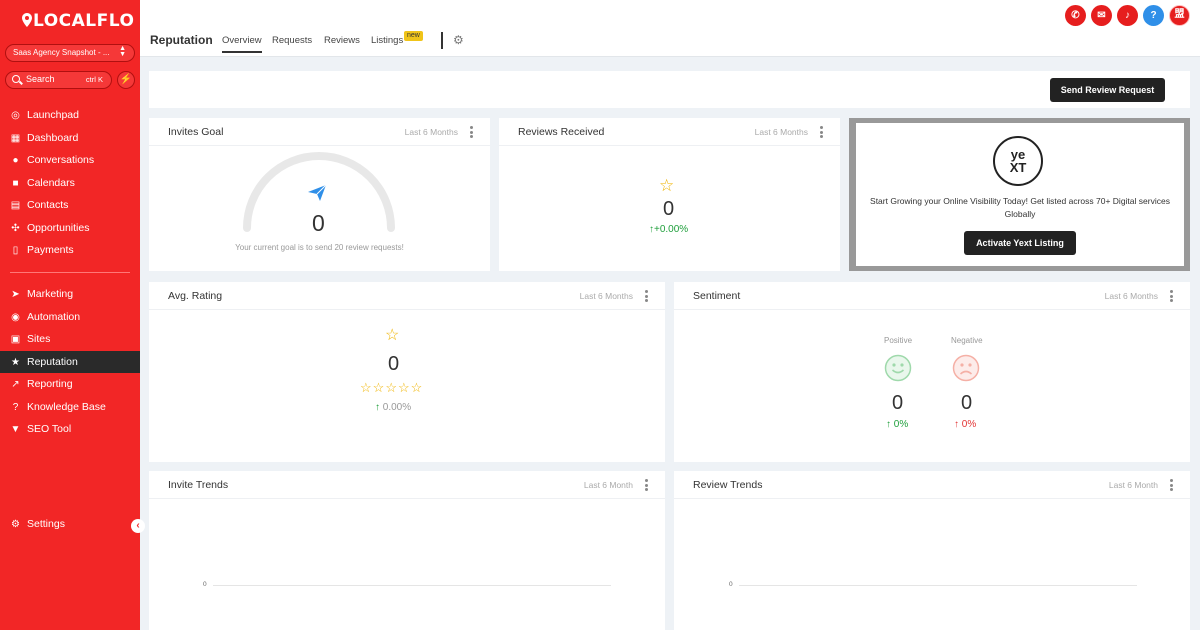 This screenshot has height=630, width=1200. What do you see at coordinates (1127, 15) in the screenshot?
I see `notifications-button: ♪` at bounding box center [1127, 15].